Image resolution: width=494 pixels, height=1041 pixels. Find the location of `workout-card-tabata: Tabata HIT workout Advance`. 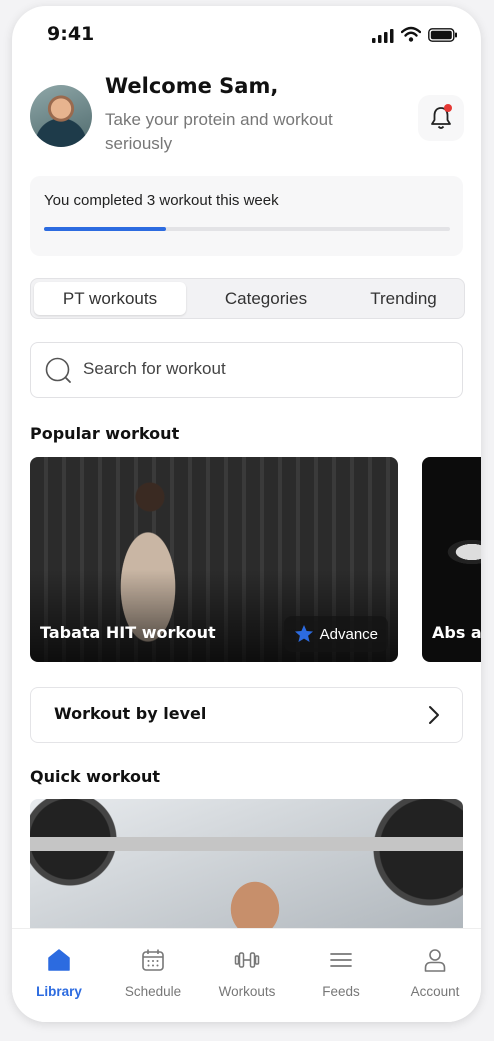

workout-card-tabata: Tabata HIT workout Advance is located at coordinates (214, 559).